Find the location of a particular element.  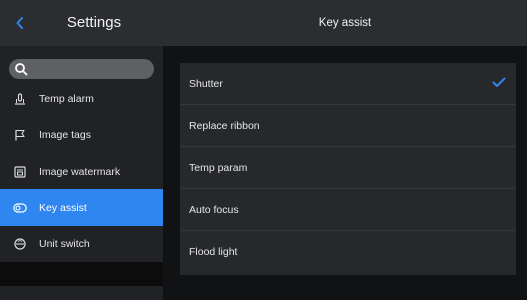

checkmark-icon is located at coordinates (499, 82).